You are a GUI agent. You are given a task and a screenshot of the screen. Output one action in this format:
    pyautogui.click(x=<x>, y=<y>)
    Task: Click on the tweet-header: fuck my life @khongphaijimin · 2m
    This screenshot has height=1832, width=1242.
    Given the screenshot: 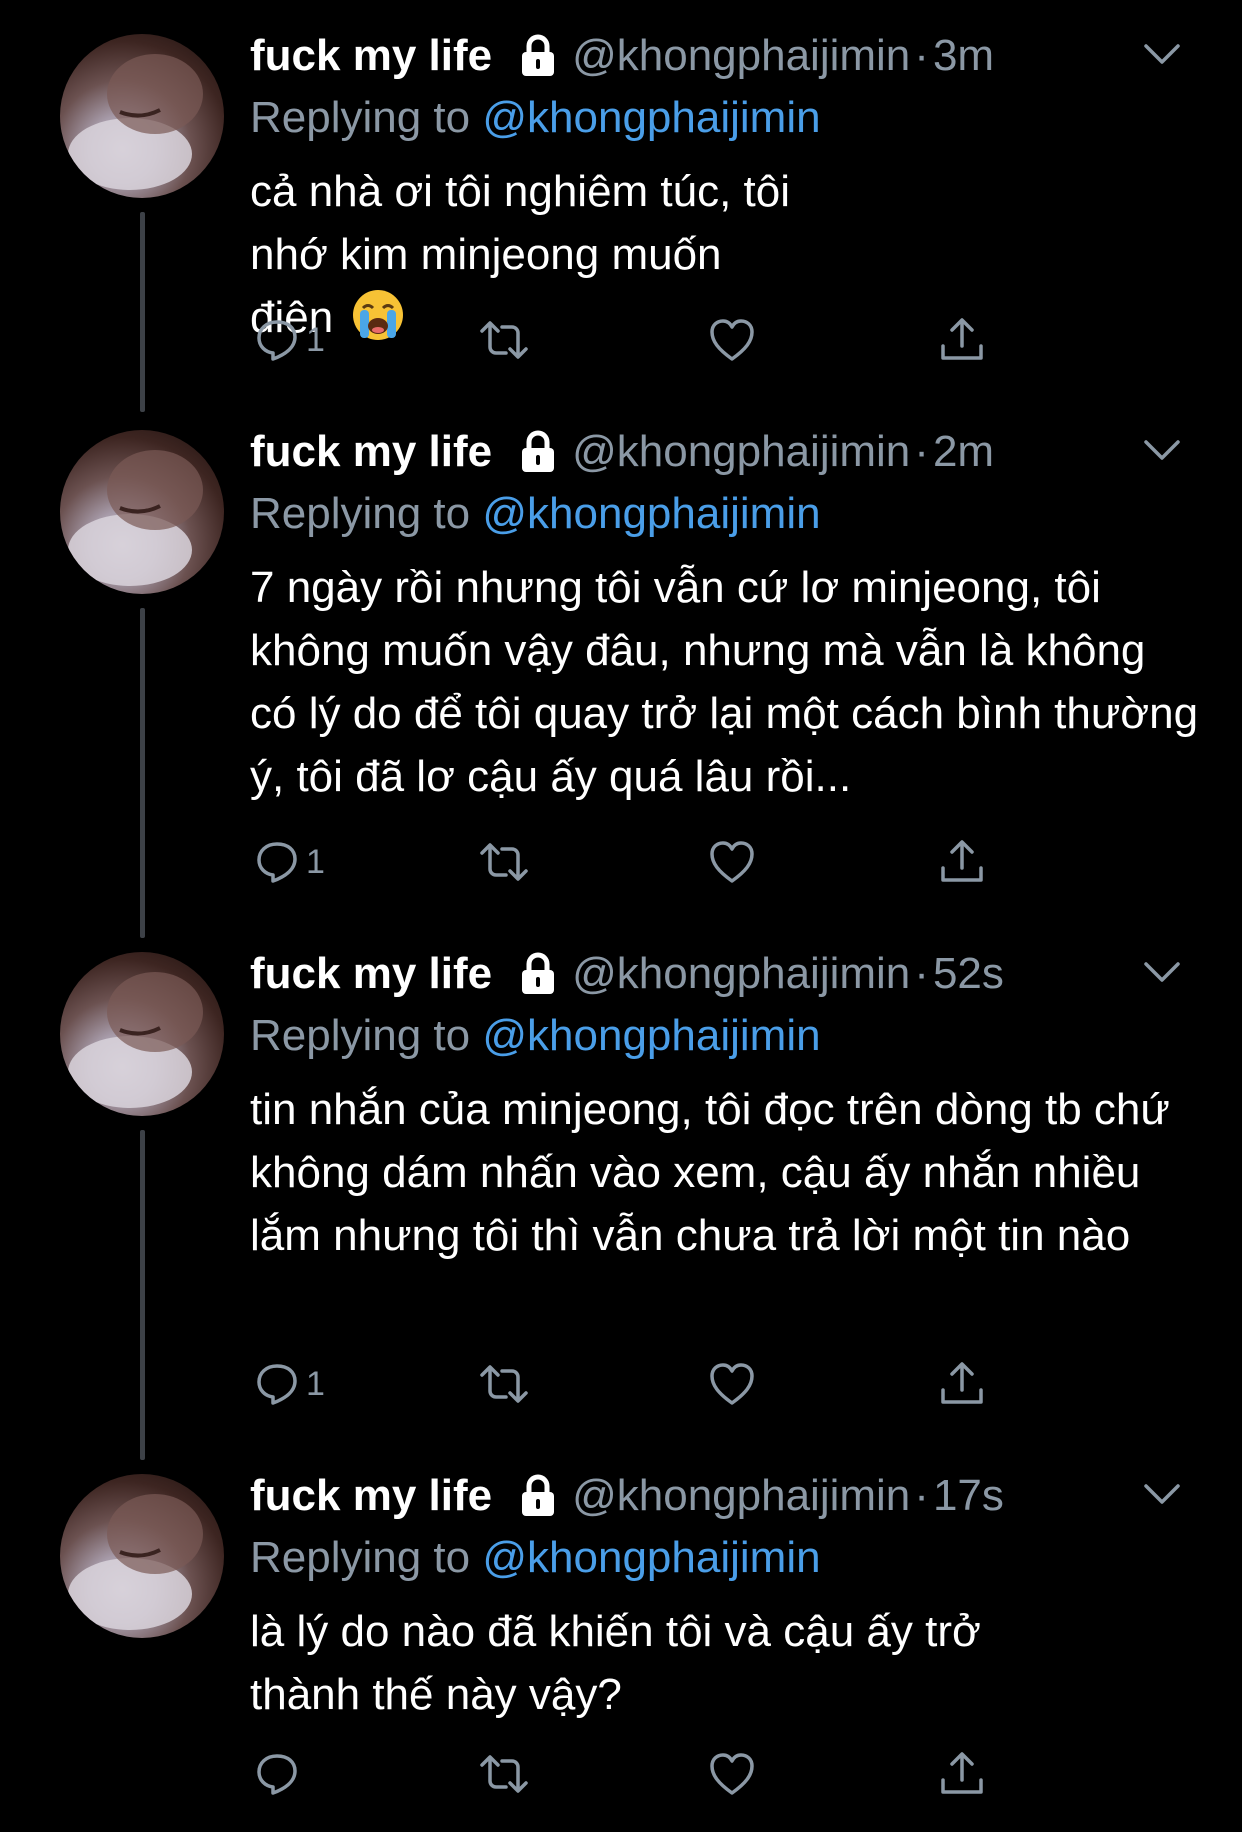 What is the action you would take?
    pyautogui.click(x=622, y=452)
    